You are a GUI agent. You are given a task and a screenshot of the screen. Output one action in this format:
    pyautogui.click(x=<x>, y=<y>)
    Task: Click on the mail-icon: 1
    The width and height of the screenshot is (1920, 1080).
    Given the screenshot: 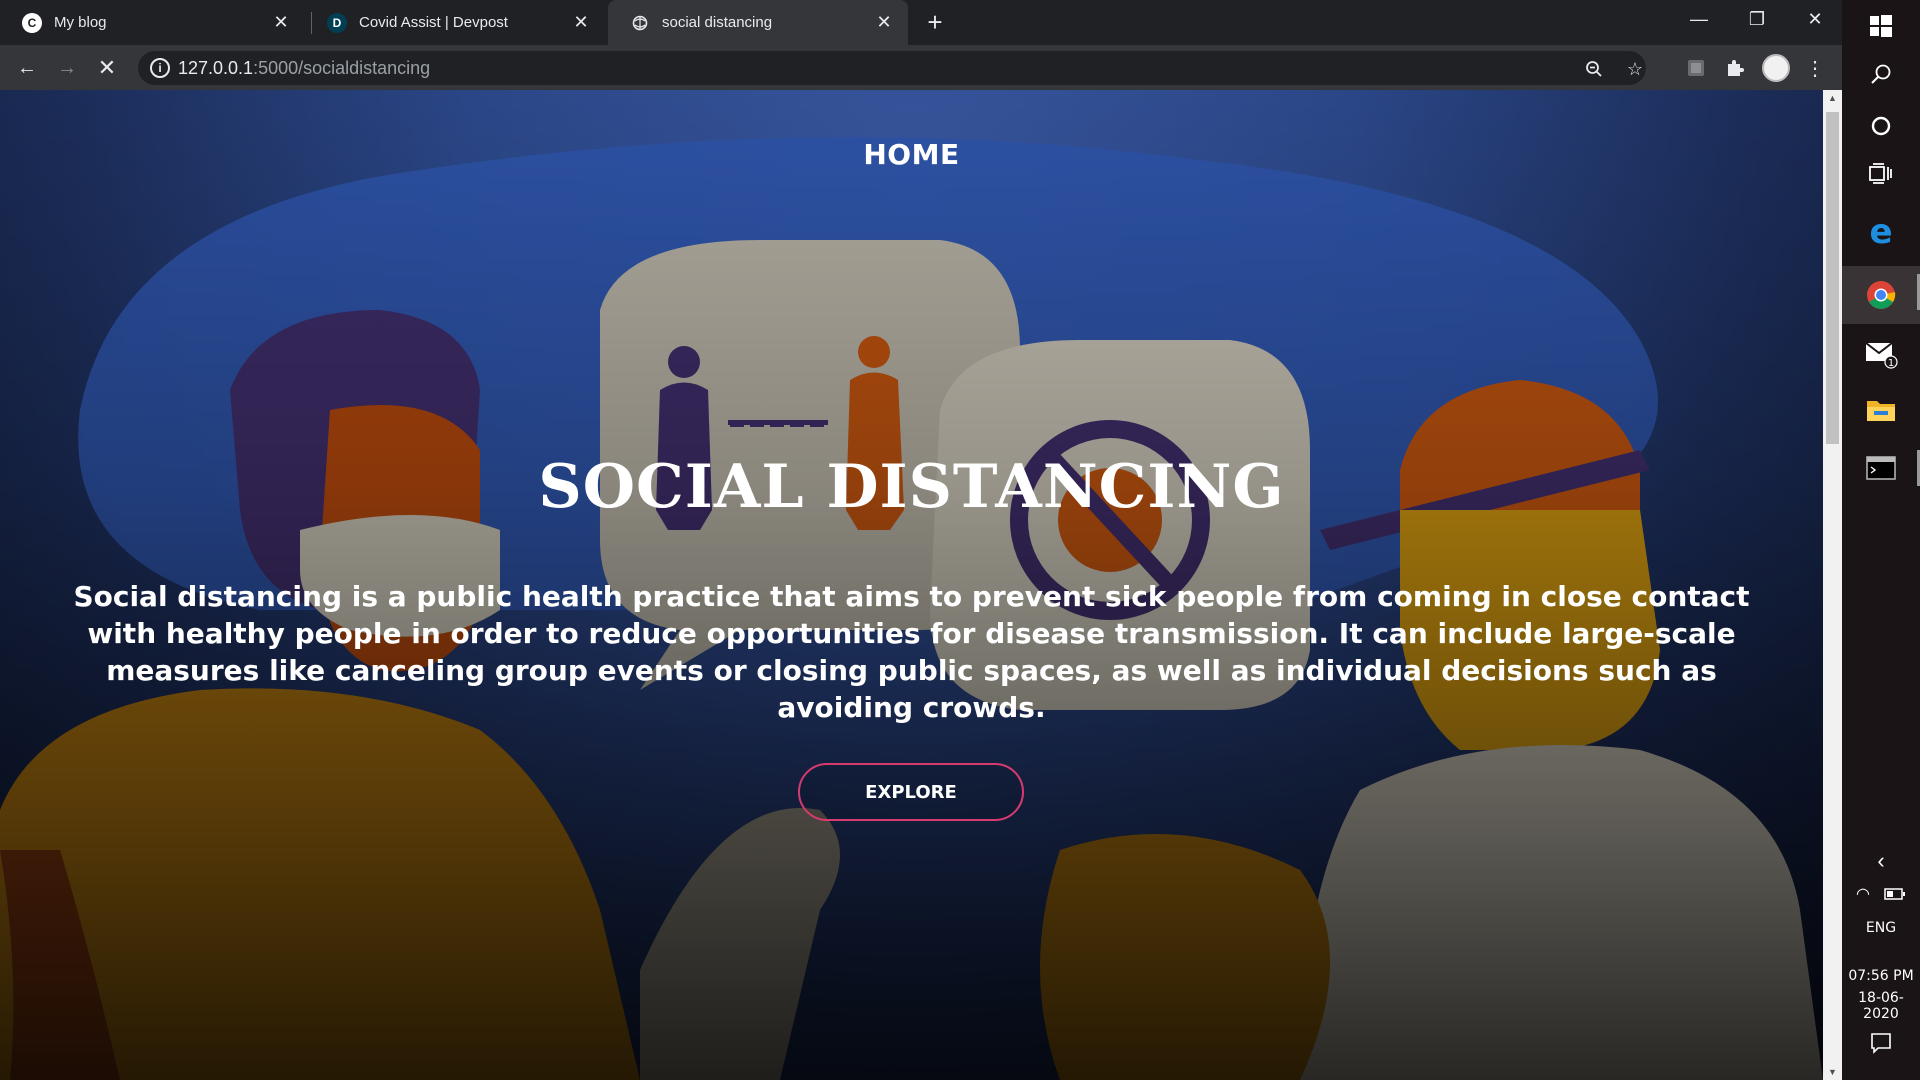 What is the action you would take?
    pyautogui.click(x=1881, y=352)
    